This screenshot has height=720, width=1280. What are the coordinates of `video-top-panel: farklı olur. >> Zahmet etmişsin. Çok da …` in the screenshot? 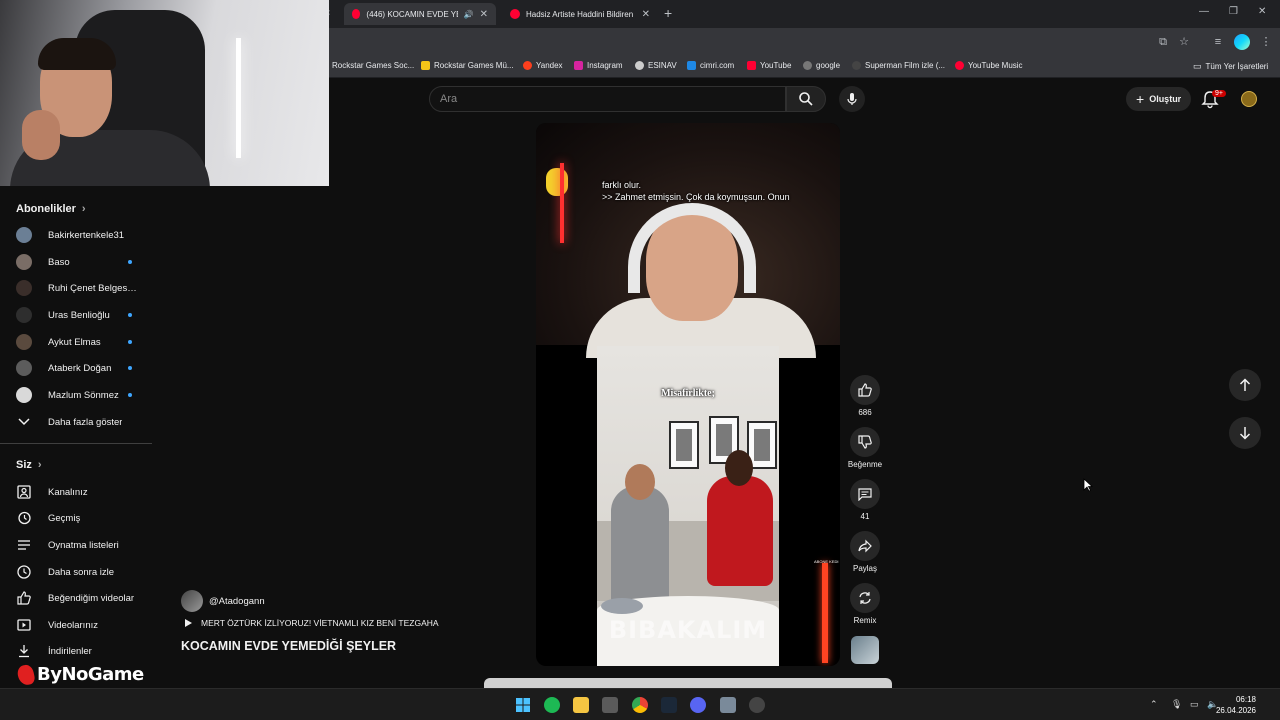 It's located at (688, 240).